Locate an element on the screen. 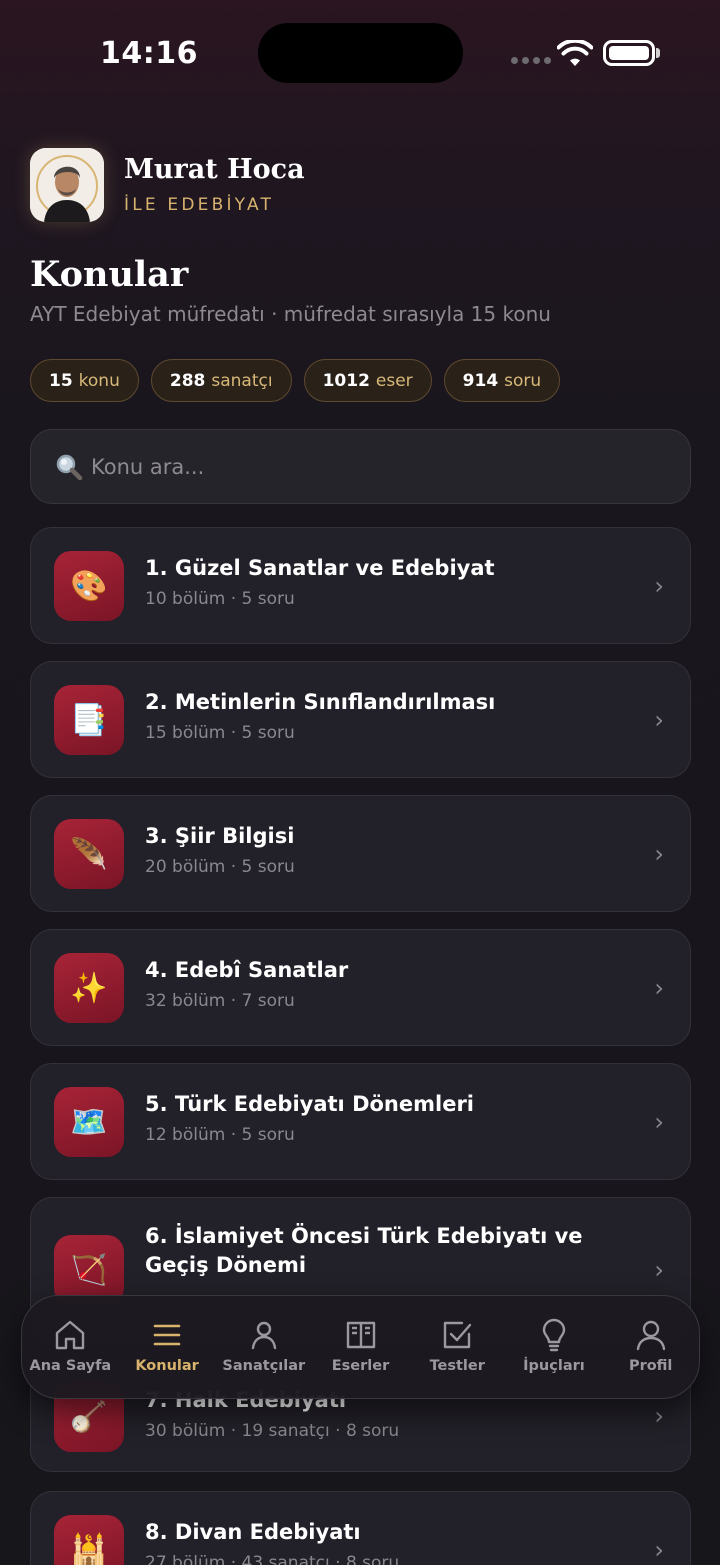 The width and height of the screenshot is (720, 1565). tab-ana-sayfa: Ana Sayfa is located at coordinates (70, 1347).